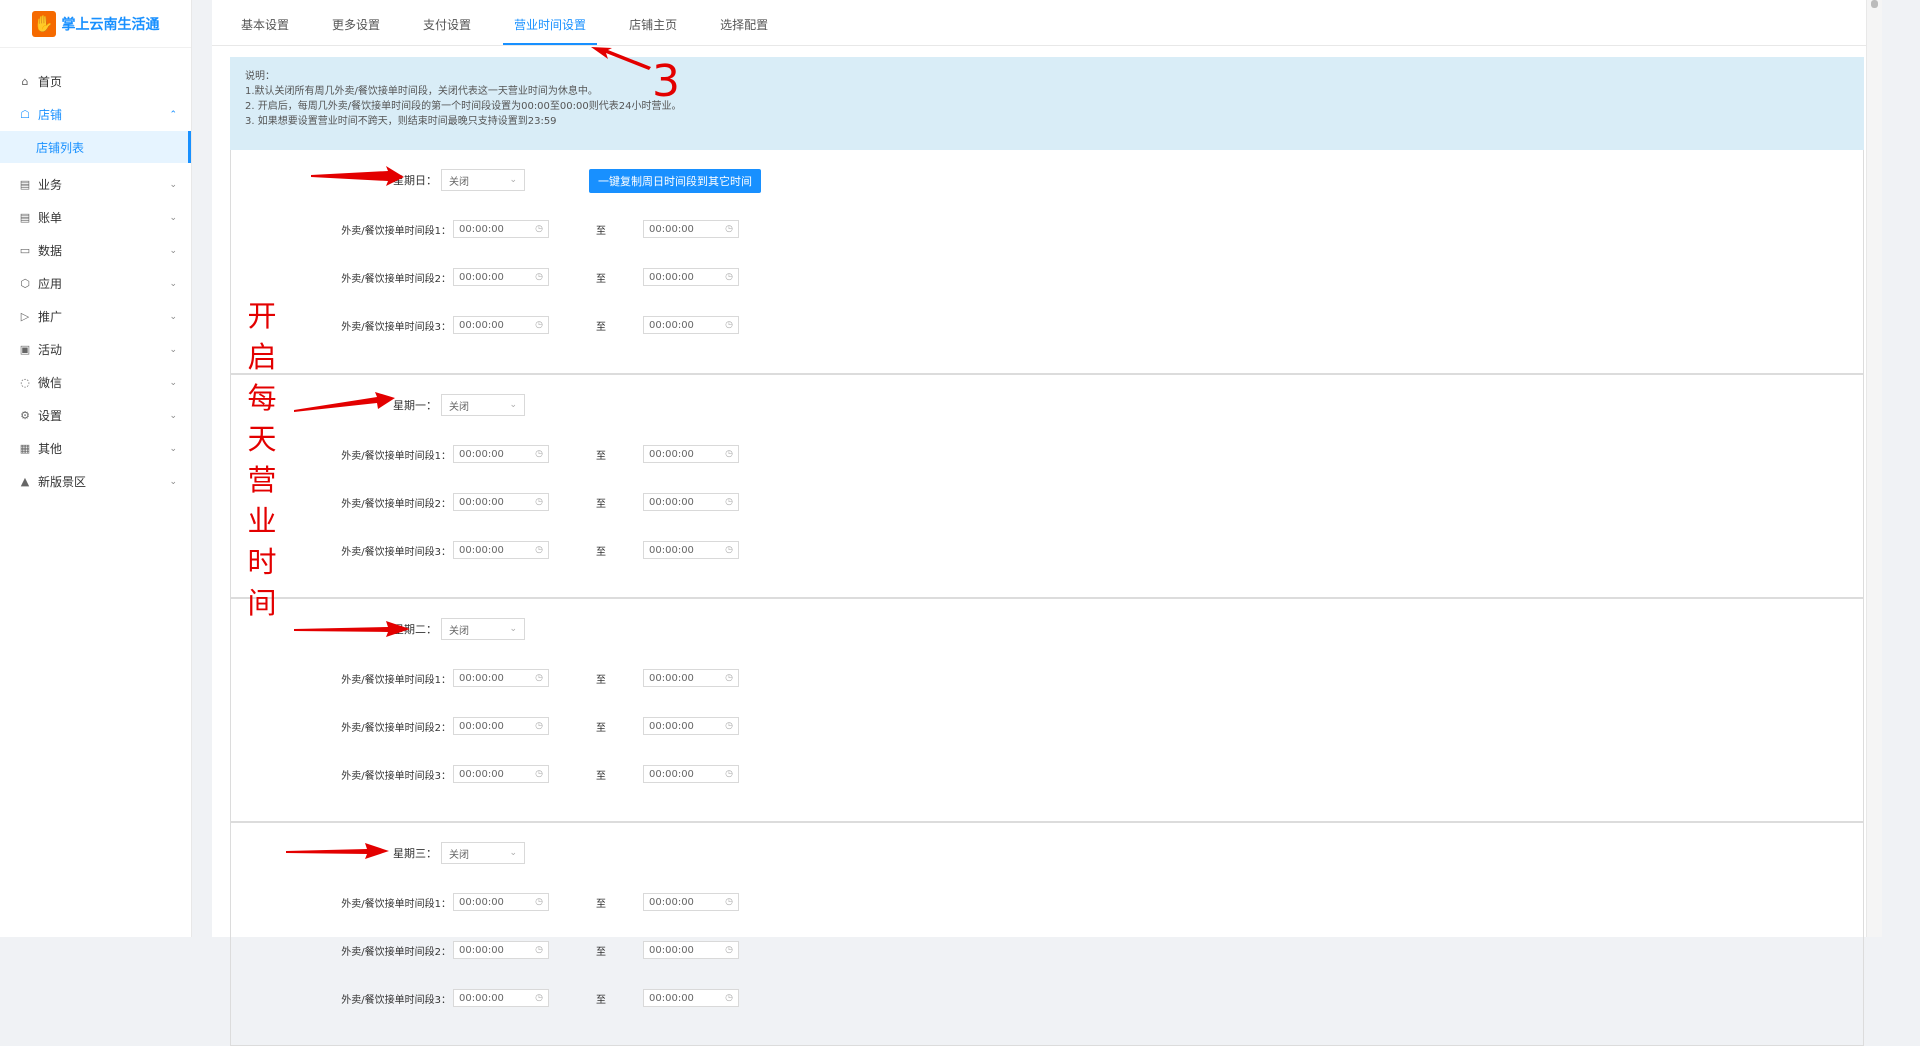 The image size is (1920, 1046). What do you see at coordinates (50, 416) in the screenshot?
I see `sidebar-item-label: 设置` at bounding box center [50, 416].